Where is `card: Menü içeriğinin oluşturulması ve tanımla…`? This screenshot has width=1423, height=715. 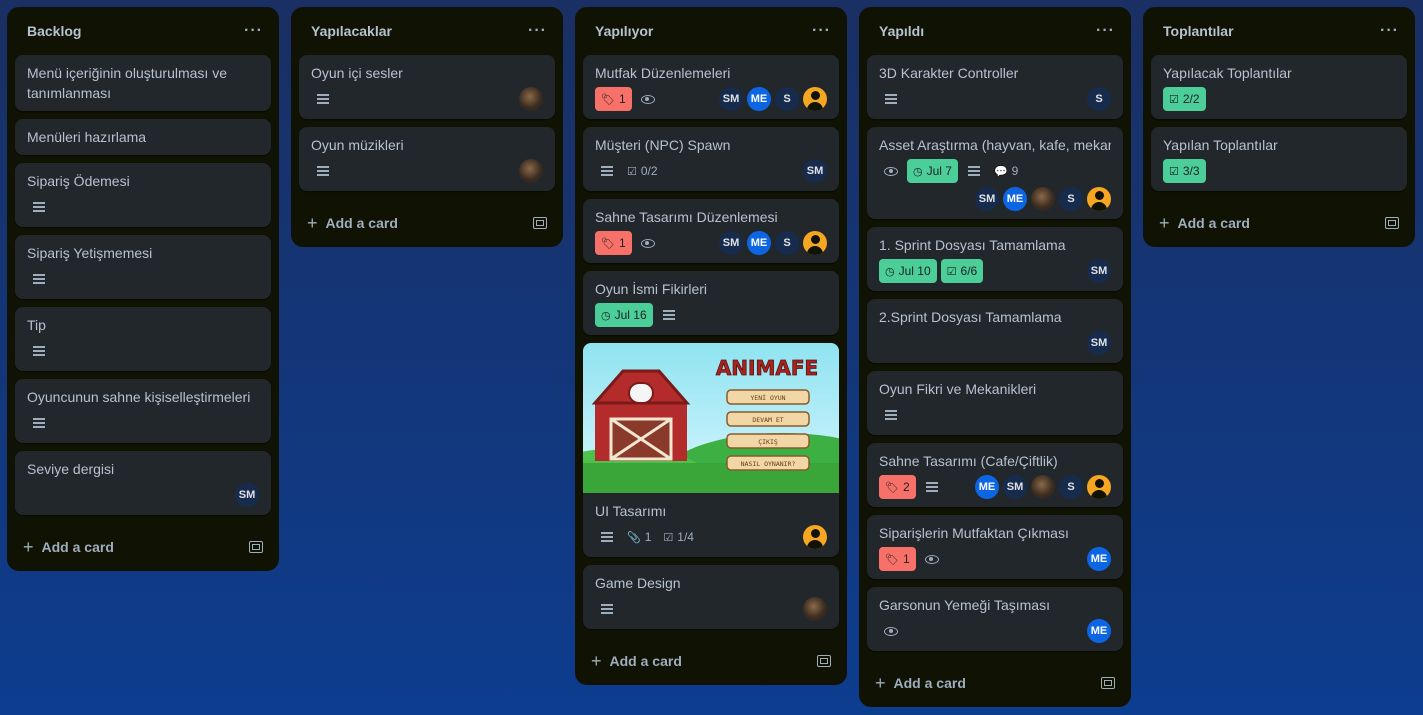
card: Menü içeriğinin oluşturulması ve tanımla… is located at coordinates (143, 83).